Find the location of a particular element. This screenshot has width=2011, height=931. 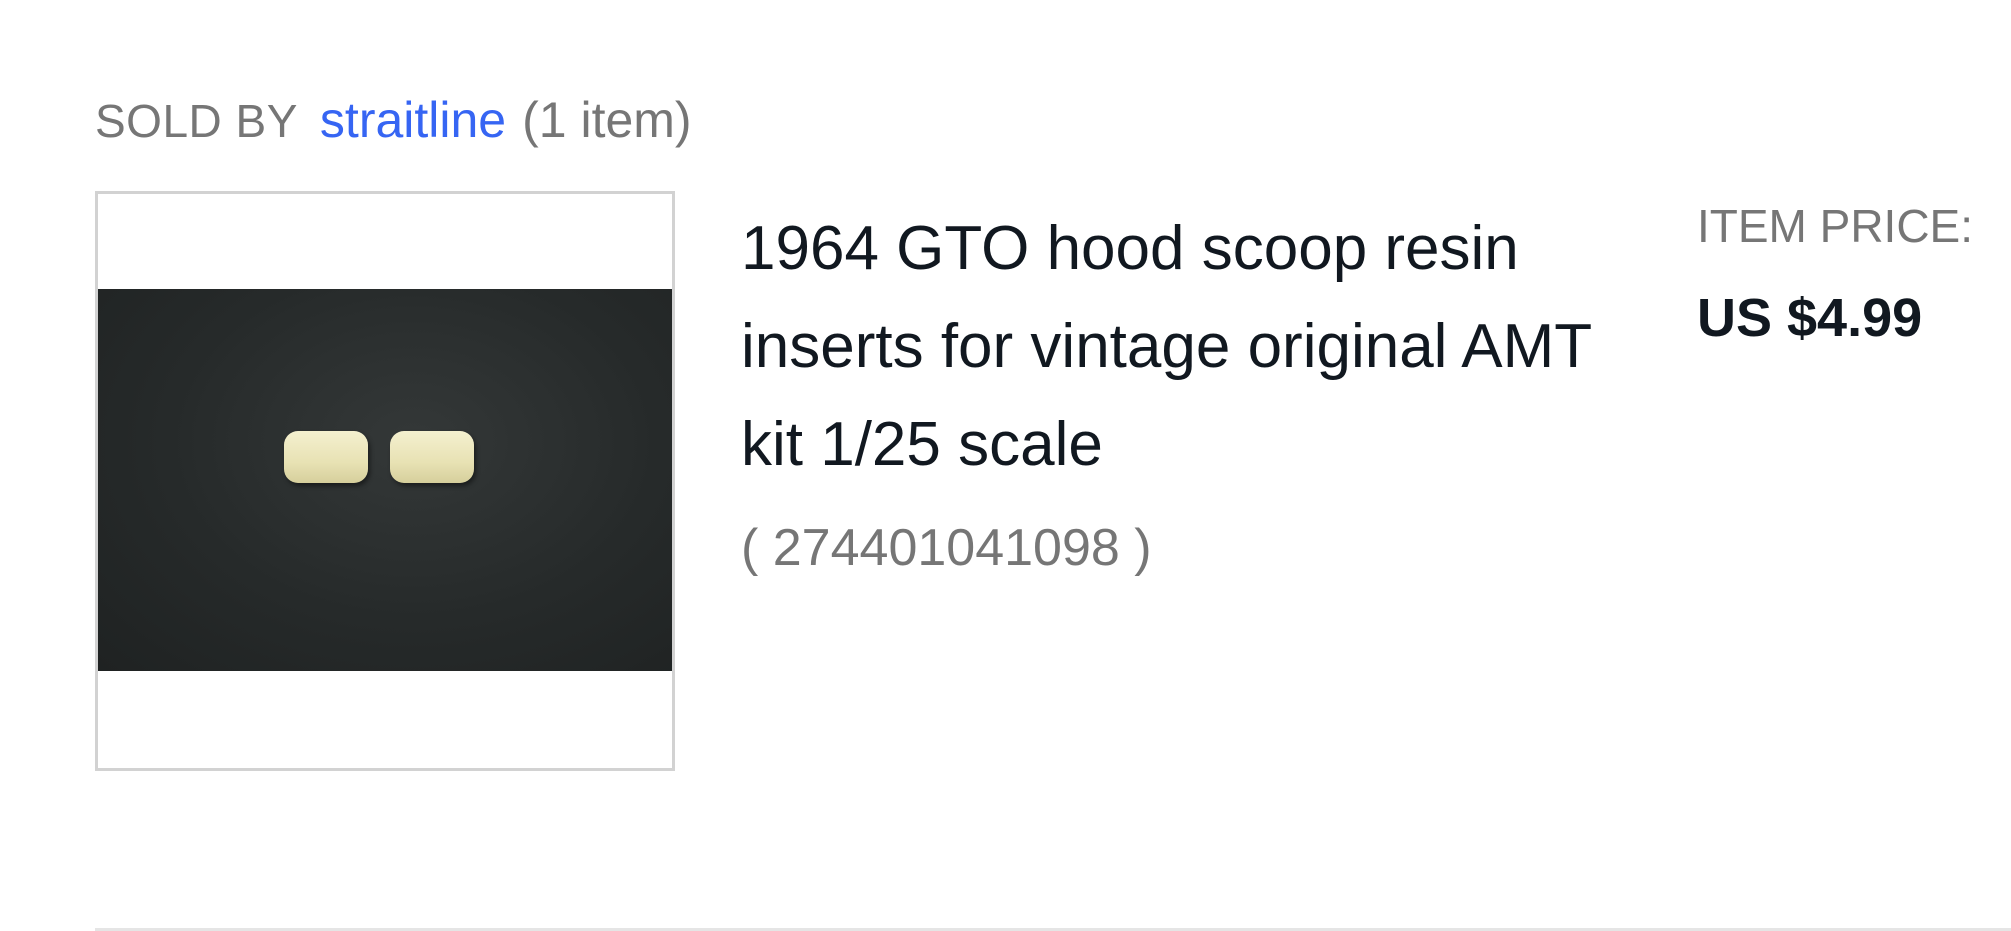

item-number: ( 274401041098 ) is located at coordinates (946, 548).